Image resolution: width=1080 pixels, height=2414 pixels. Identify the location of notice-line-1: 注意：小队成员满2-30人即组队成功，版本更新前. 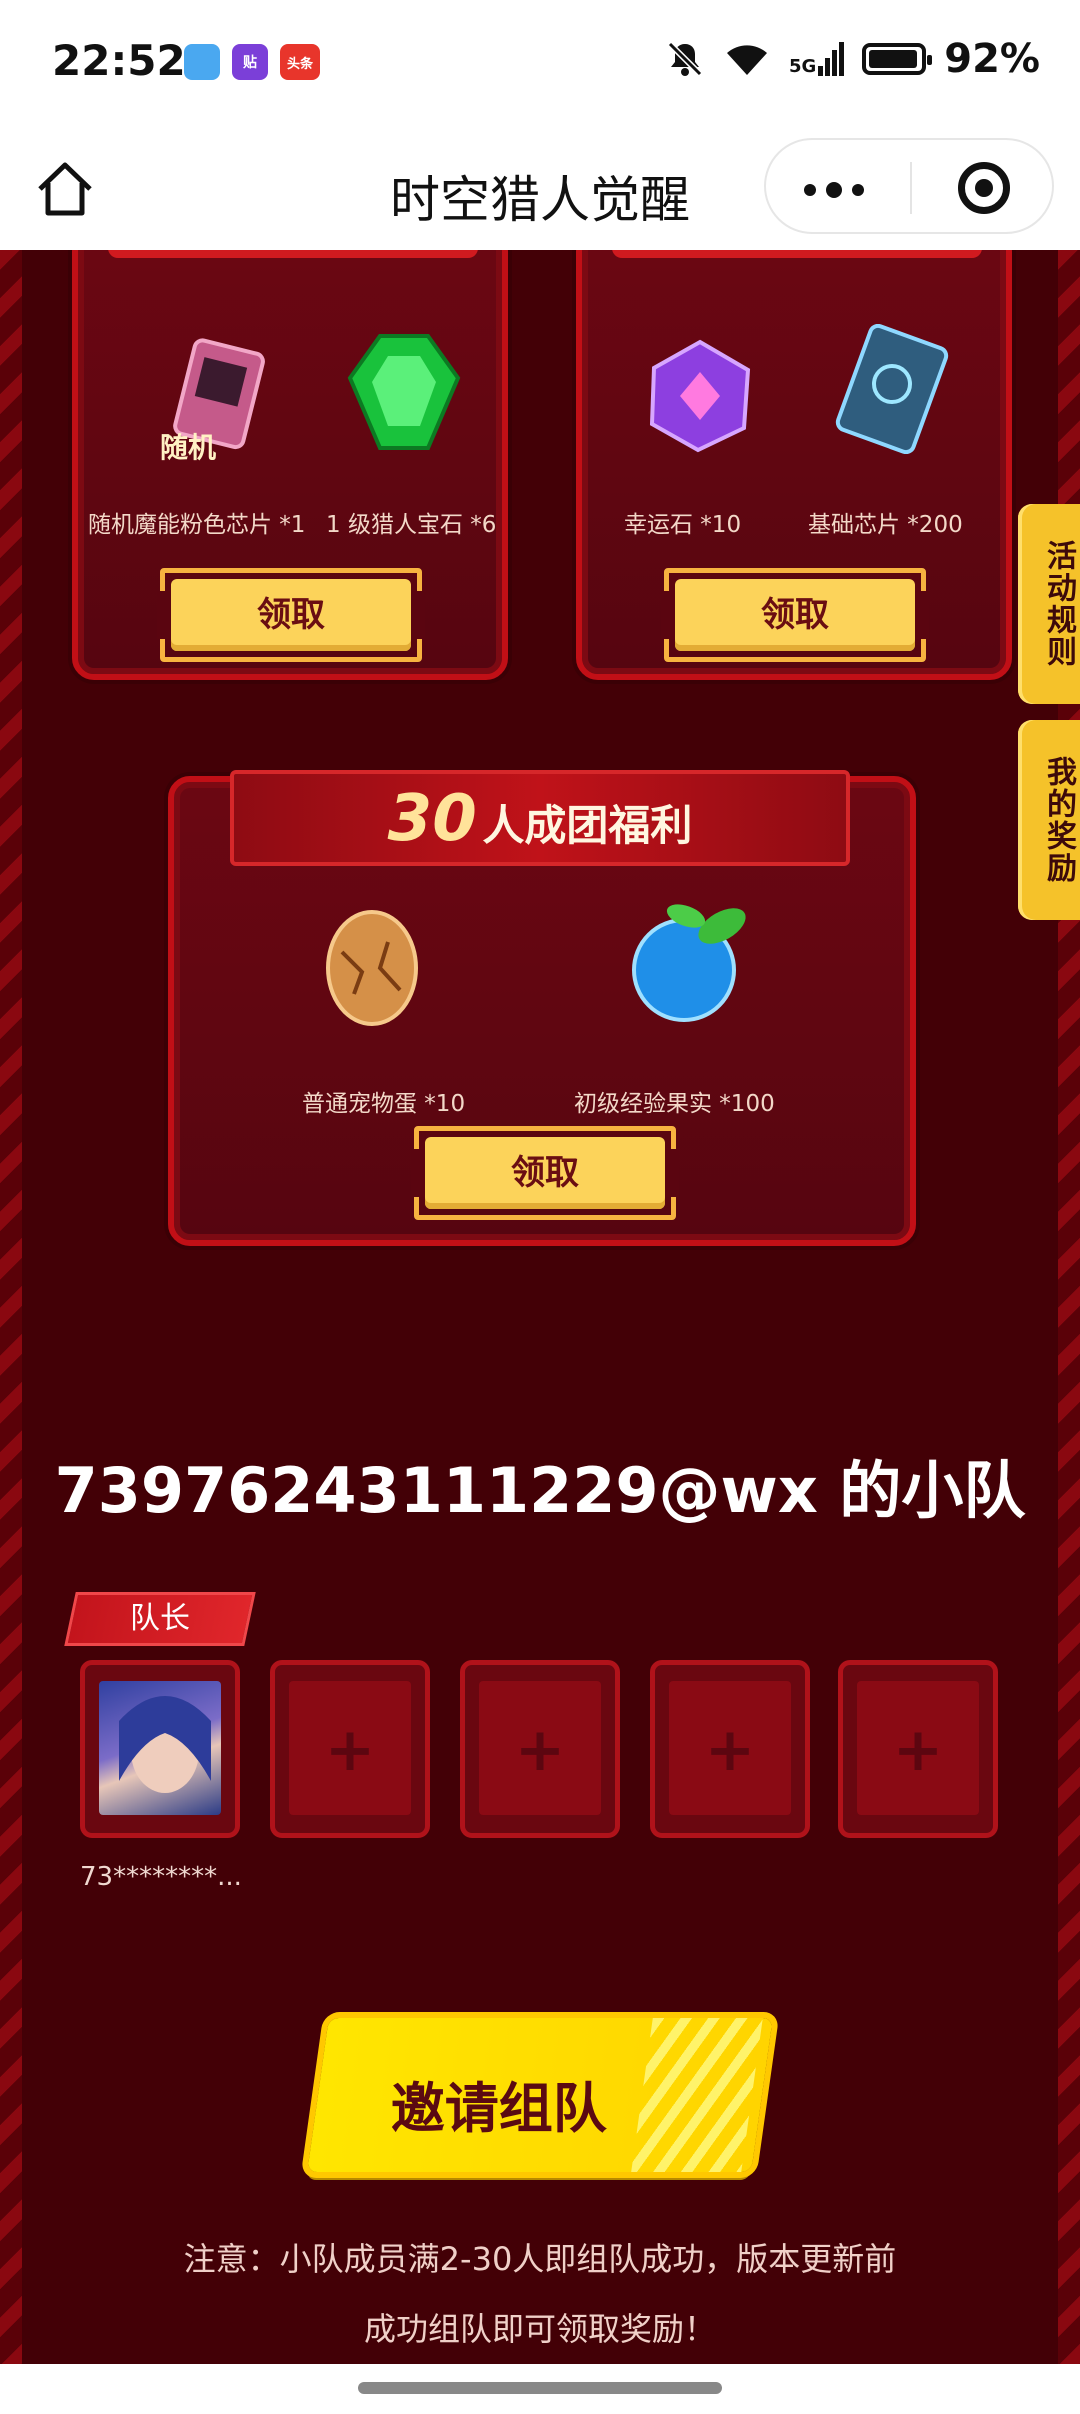
(540, 2259).